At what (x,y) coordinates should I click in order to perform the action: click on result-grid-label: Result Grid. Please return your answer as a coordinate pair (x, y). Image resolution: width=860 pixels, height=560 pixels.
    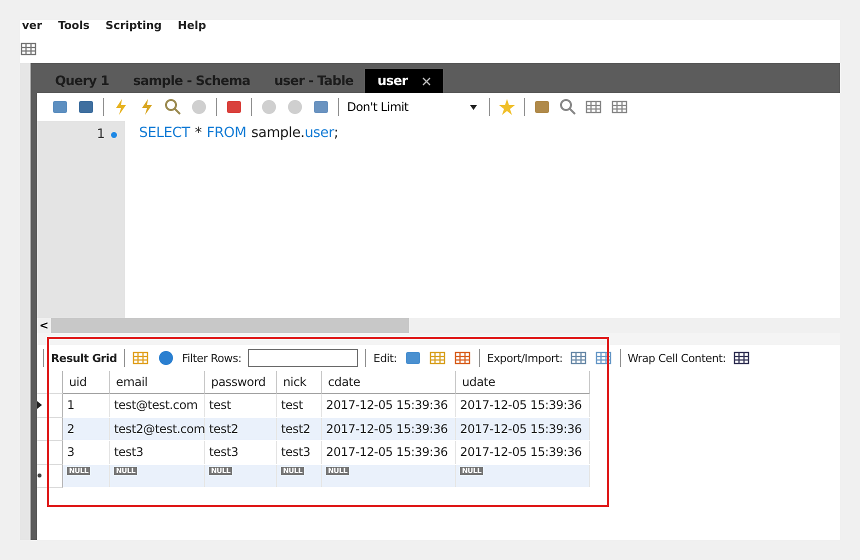
    Looking at the image, I should click on (84, 358).